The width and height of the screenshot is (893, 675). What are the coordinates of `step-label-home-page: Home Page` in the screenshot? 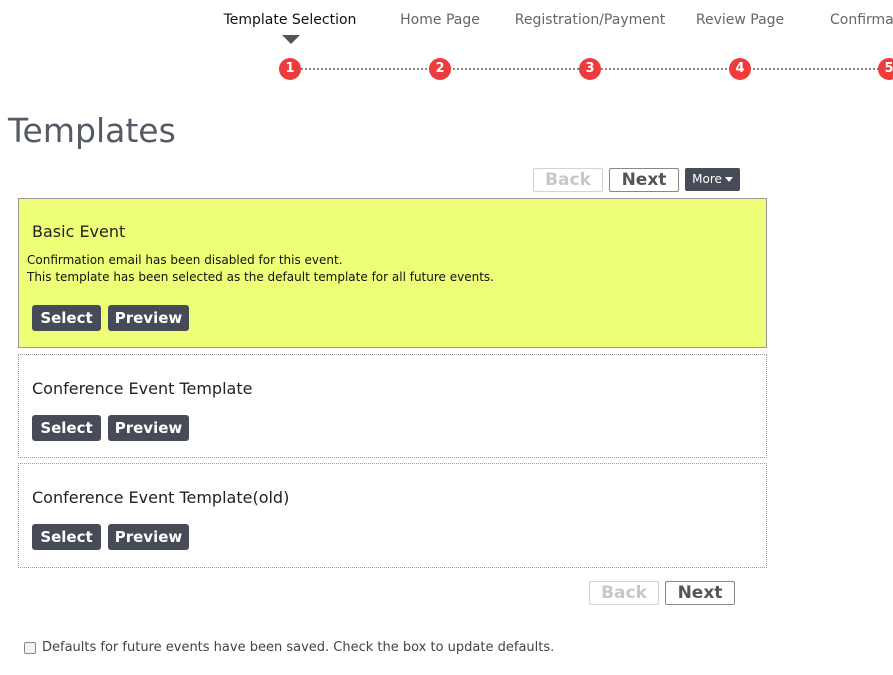 It's located at (440, 20).